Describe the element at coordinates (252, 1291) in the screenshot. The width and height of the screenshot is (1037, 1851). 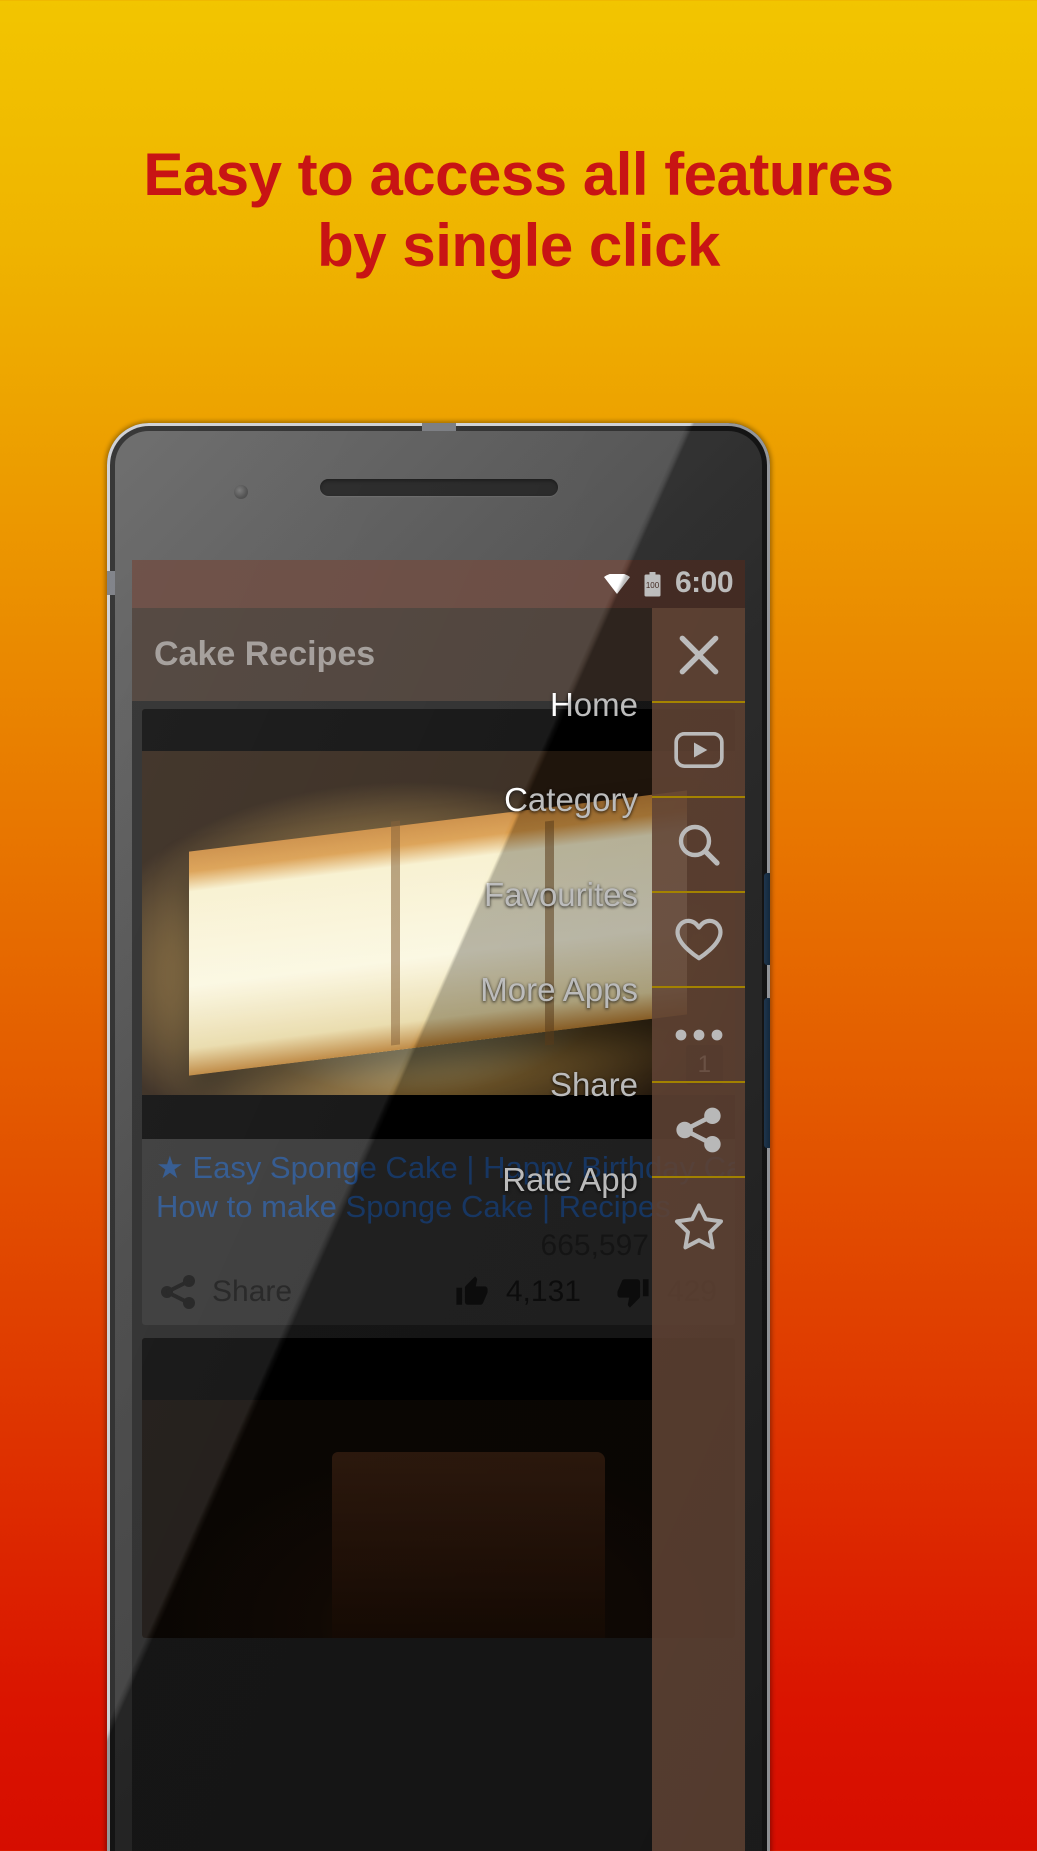
I see `share-label: Share` at that location.